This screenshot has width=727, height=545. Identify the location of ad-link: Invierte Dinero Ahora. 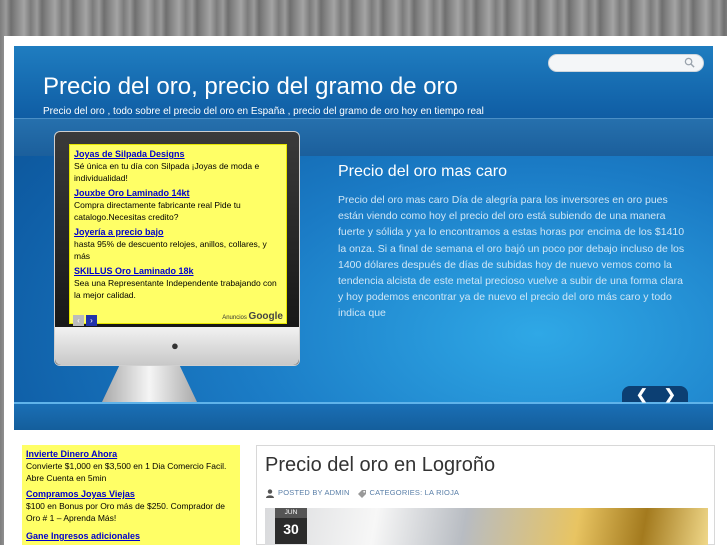
(132, 454).